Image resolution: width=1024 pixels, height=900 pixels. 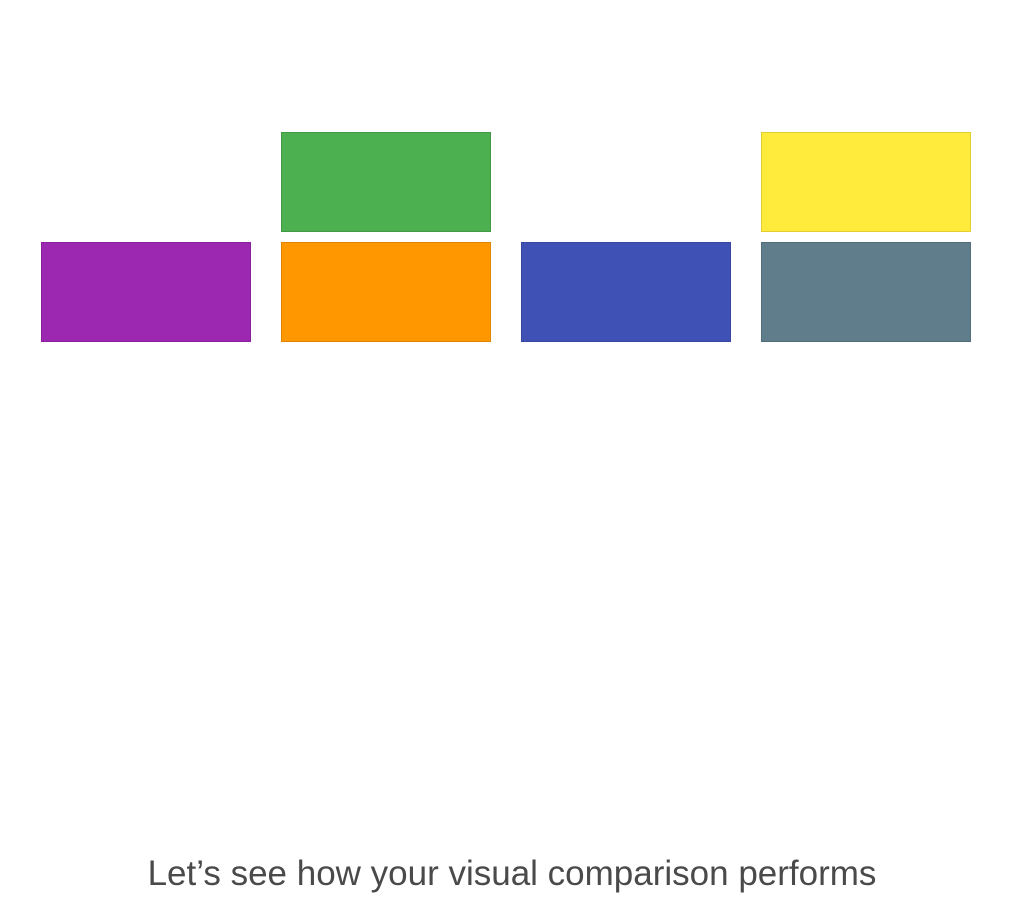 I want to click on color-tile-green, so click(x=386, y=182).